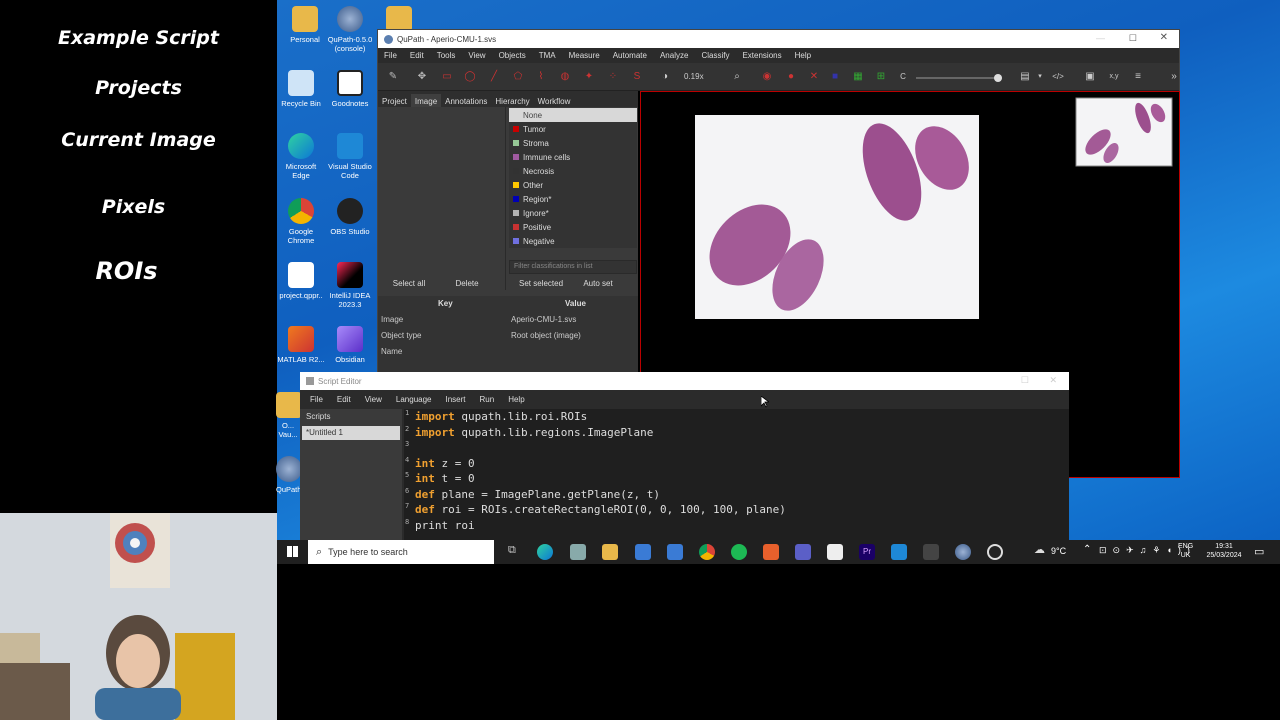  I want to click on class-item-none: None, so click(573, 115).